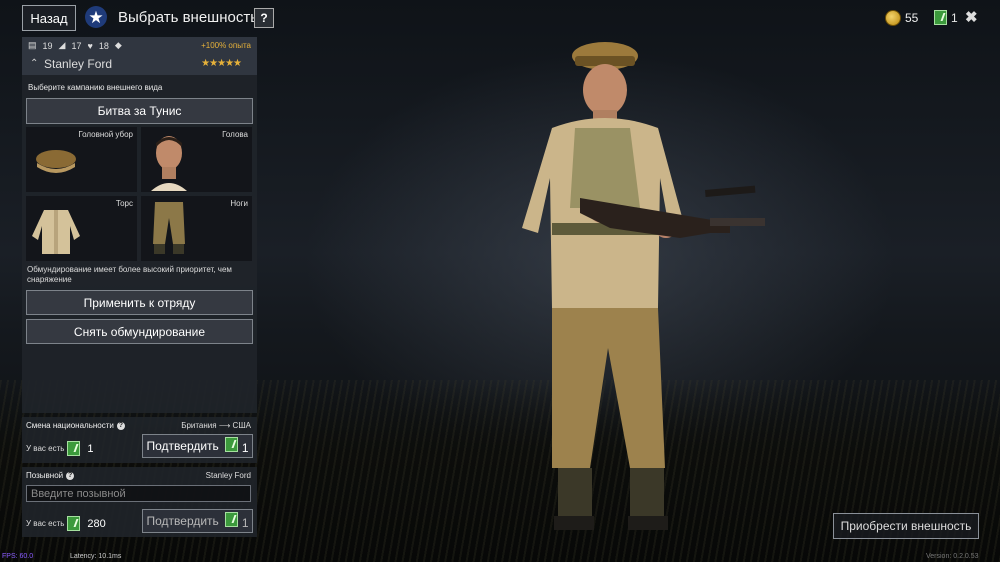 This screenshot has height=562, width=1000. What do you see at coordinates (139, 302) in the screenshot?
I see `apply-to-squad-button: Применить к отряду` at bounding box center [139, 302].